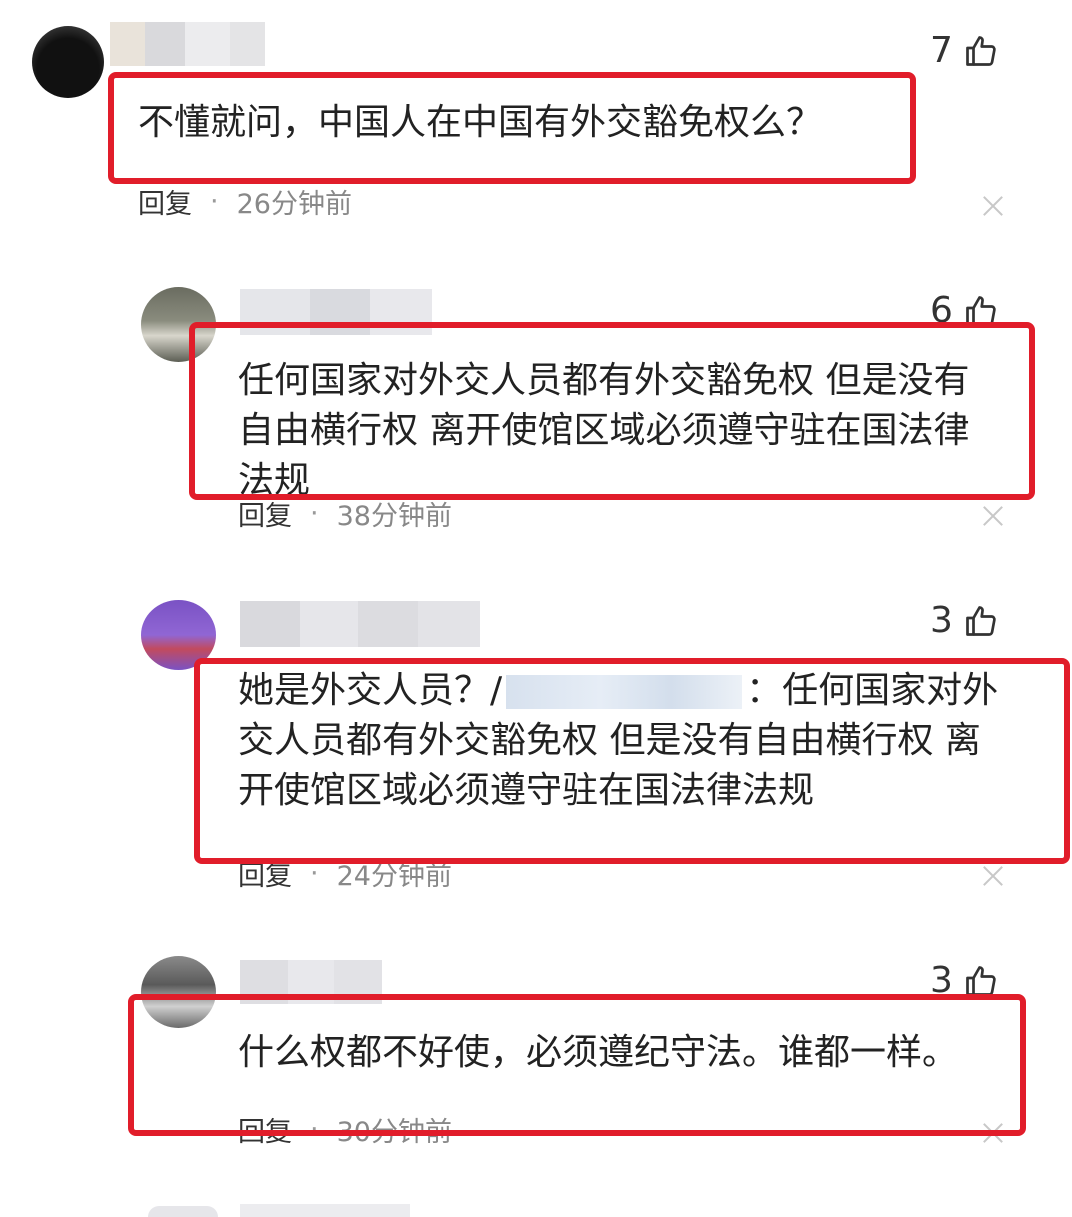  Describe the element at coordinates (311, 982) in the screenshot. I see `username-blurred` at that location.